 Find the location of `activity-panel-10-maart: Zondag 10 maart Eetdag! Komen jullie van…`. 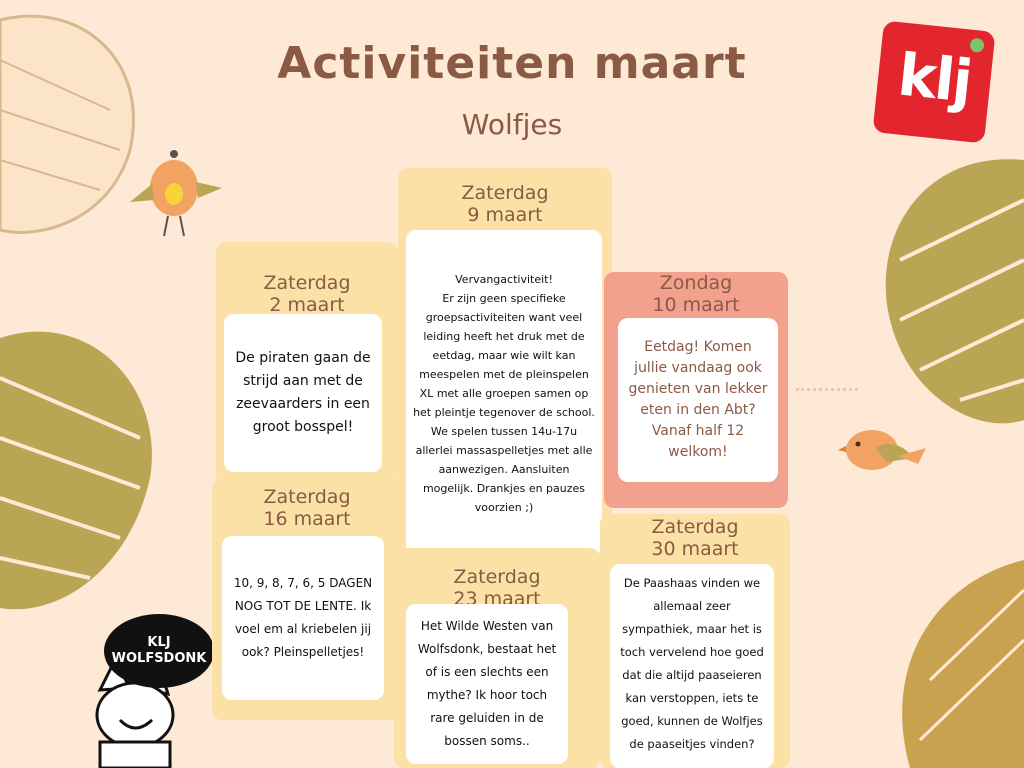

activity-panel-10-maart: Zondag 10 maart Eetdag! Komen jullie van… is located at coordinates (696, 390).